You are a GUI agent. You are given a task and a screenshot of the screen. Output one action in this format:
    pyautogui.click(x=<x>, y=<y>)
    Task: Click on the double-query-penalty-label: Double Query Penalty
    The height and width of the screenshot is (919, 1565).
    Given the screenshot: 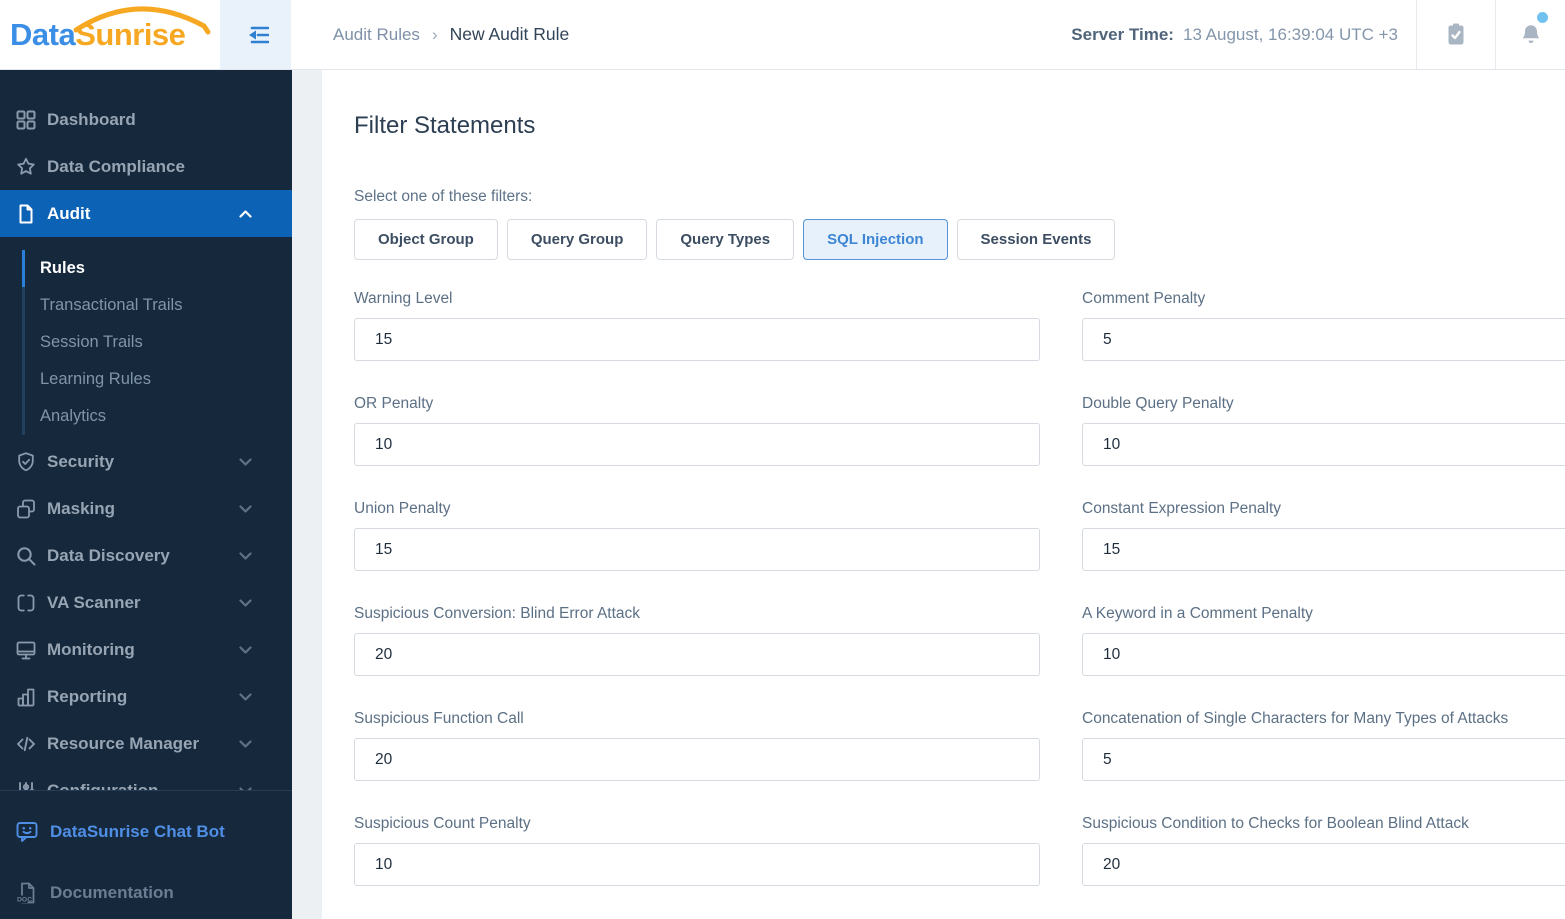 What is the action you would take?
    pyautogui.click(x=1158, y=403)
    